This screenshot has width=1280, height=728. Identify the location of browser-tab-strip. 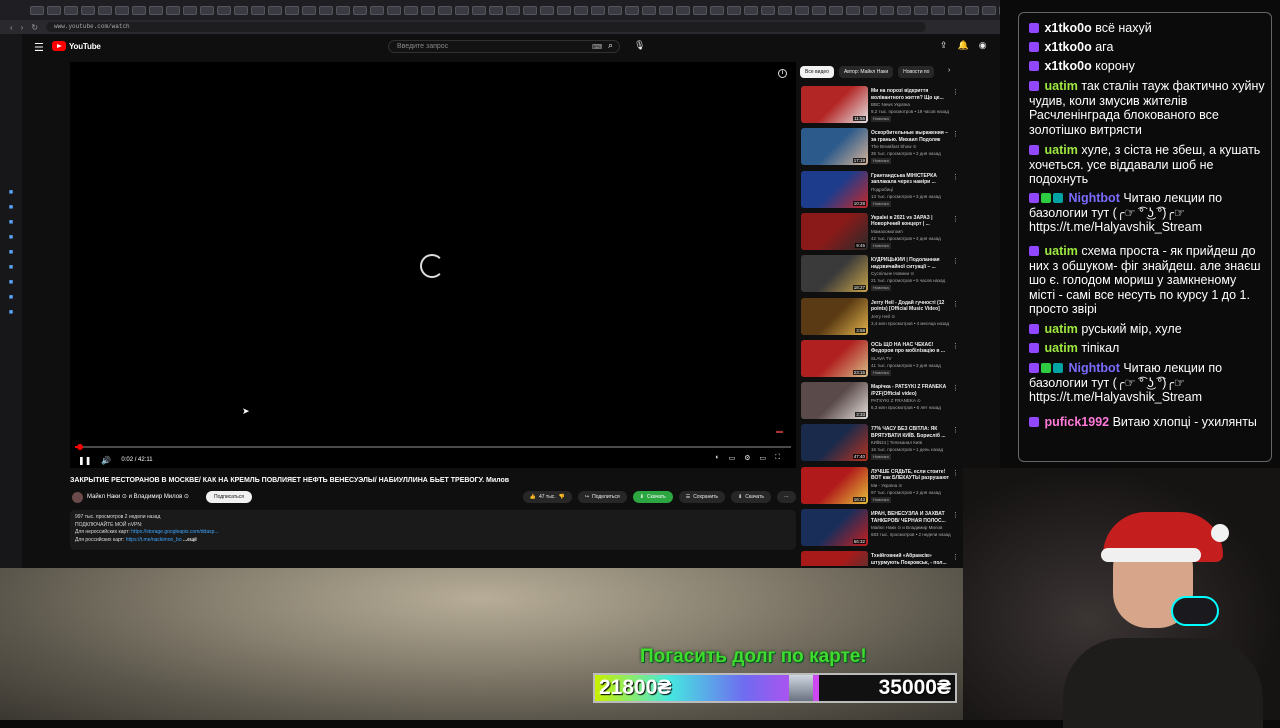
(500, 10).